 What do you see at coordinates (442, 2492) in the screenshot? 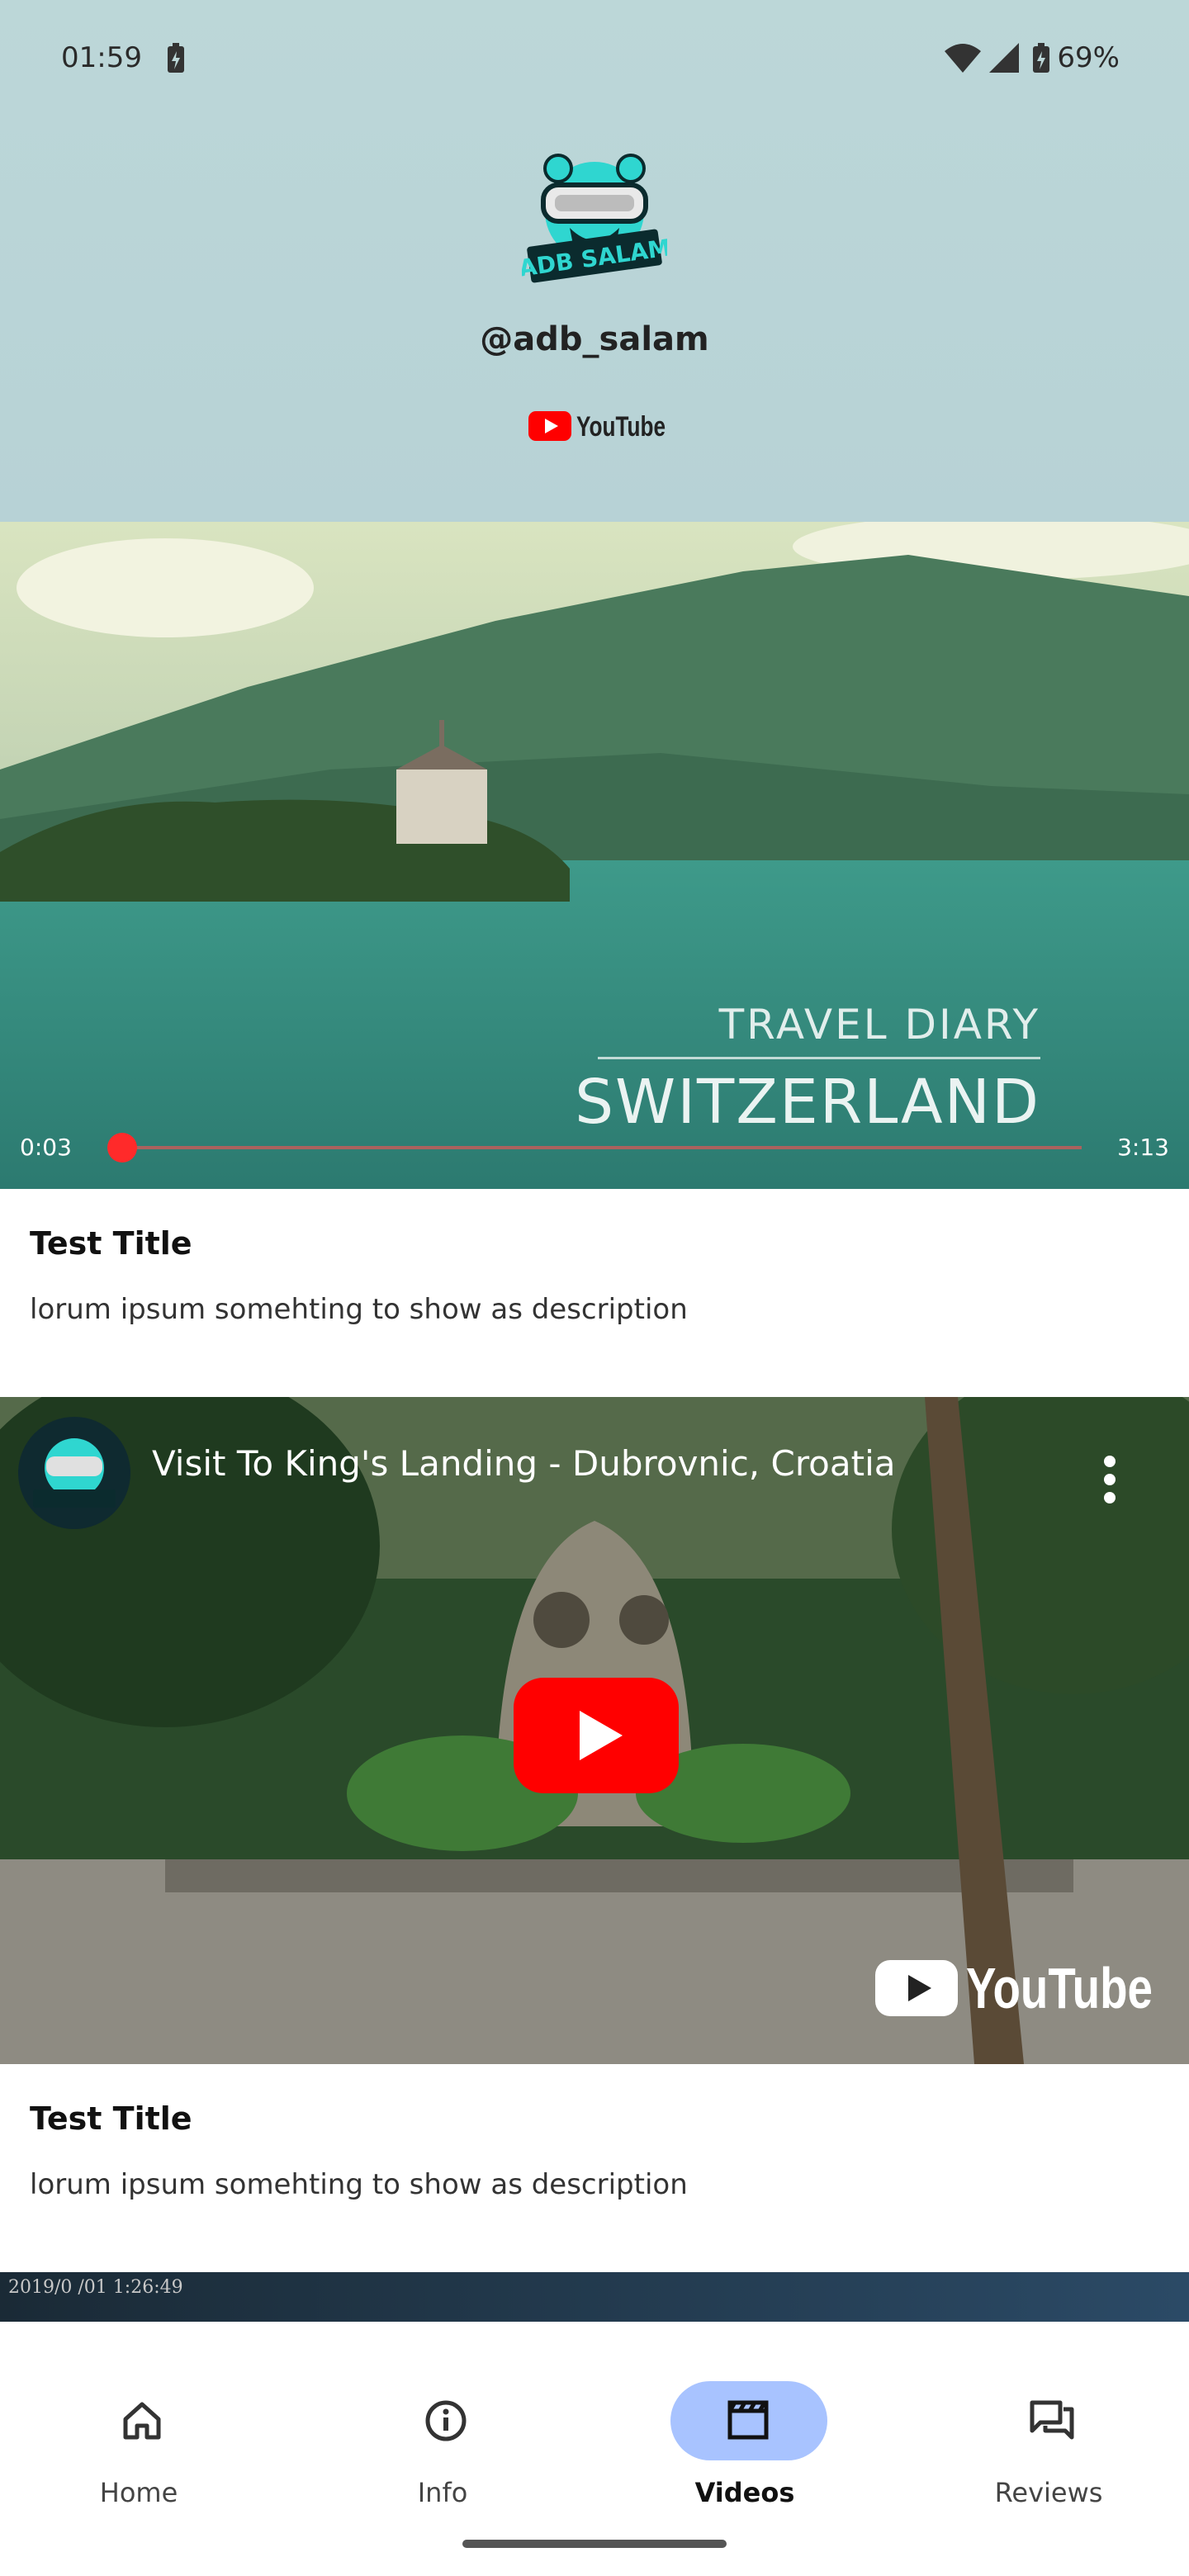
I see `nav-label-info: Info` at bounding box center [442, 2492].